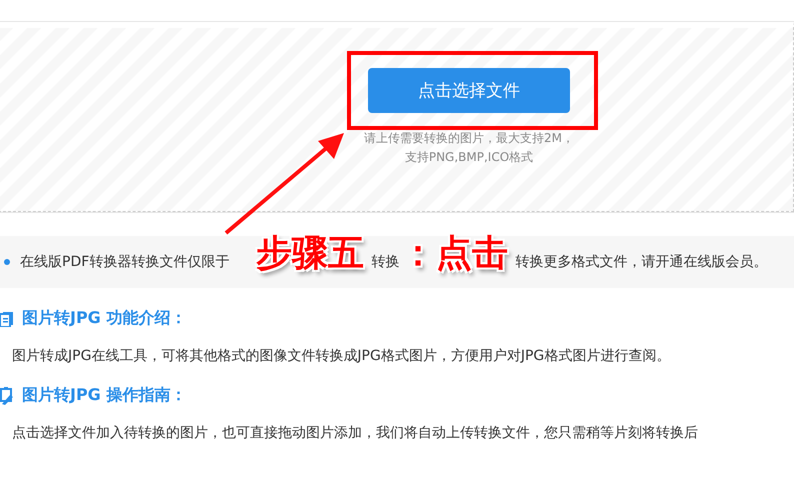 This screenshot has height=492, width=794. Describe the element at coordinates (355, 433) in the screenshot. I see `section-text: 点击选择文件加入待转换的图片，也可直接拖动图片添加，我们将自动上传转换文件，您只需稍等片刻将转换后` at that location.